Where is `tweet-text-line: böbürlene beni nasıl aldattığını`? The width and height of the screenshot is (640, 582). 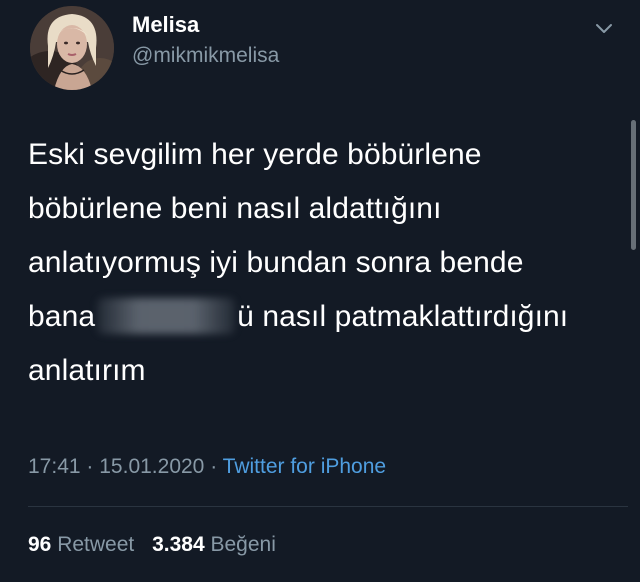 tweet-text-line: böbürlene beni nasıl aldattığını is located at coordinates (235, 208).